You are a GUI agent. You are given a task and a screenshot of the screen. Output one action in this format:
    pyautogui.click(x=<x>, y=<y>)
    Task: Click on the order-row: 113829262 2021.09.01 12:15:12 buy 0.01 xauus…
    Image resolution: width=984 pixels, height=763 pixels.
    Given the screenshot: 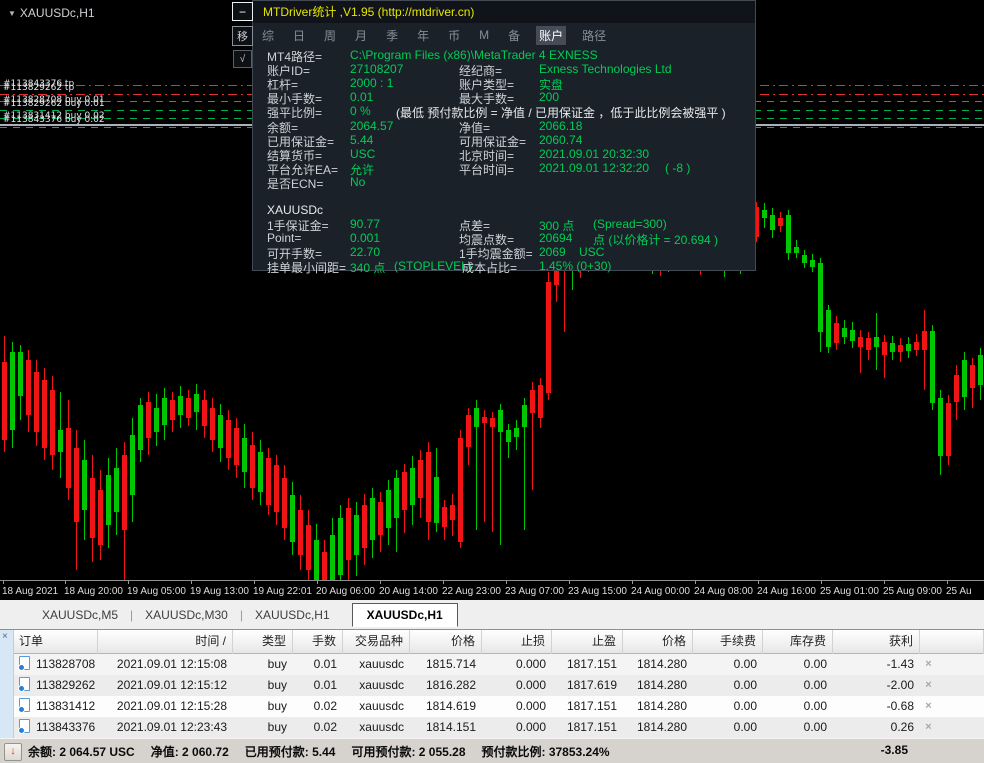 What is the action you would take?
    pyautogui.click(x=499, y=685)
    